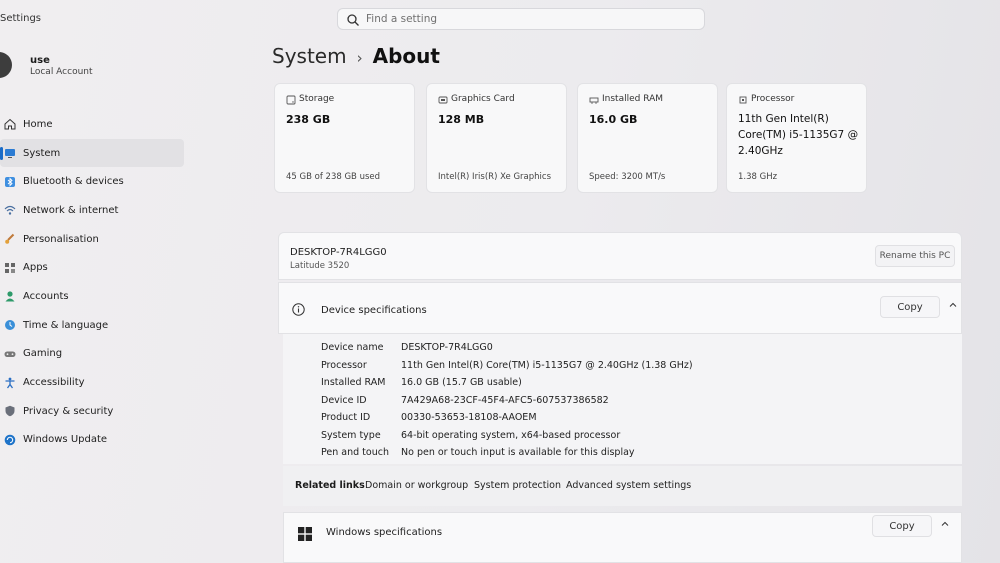  I want to click on avatar, so click(6, 65).